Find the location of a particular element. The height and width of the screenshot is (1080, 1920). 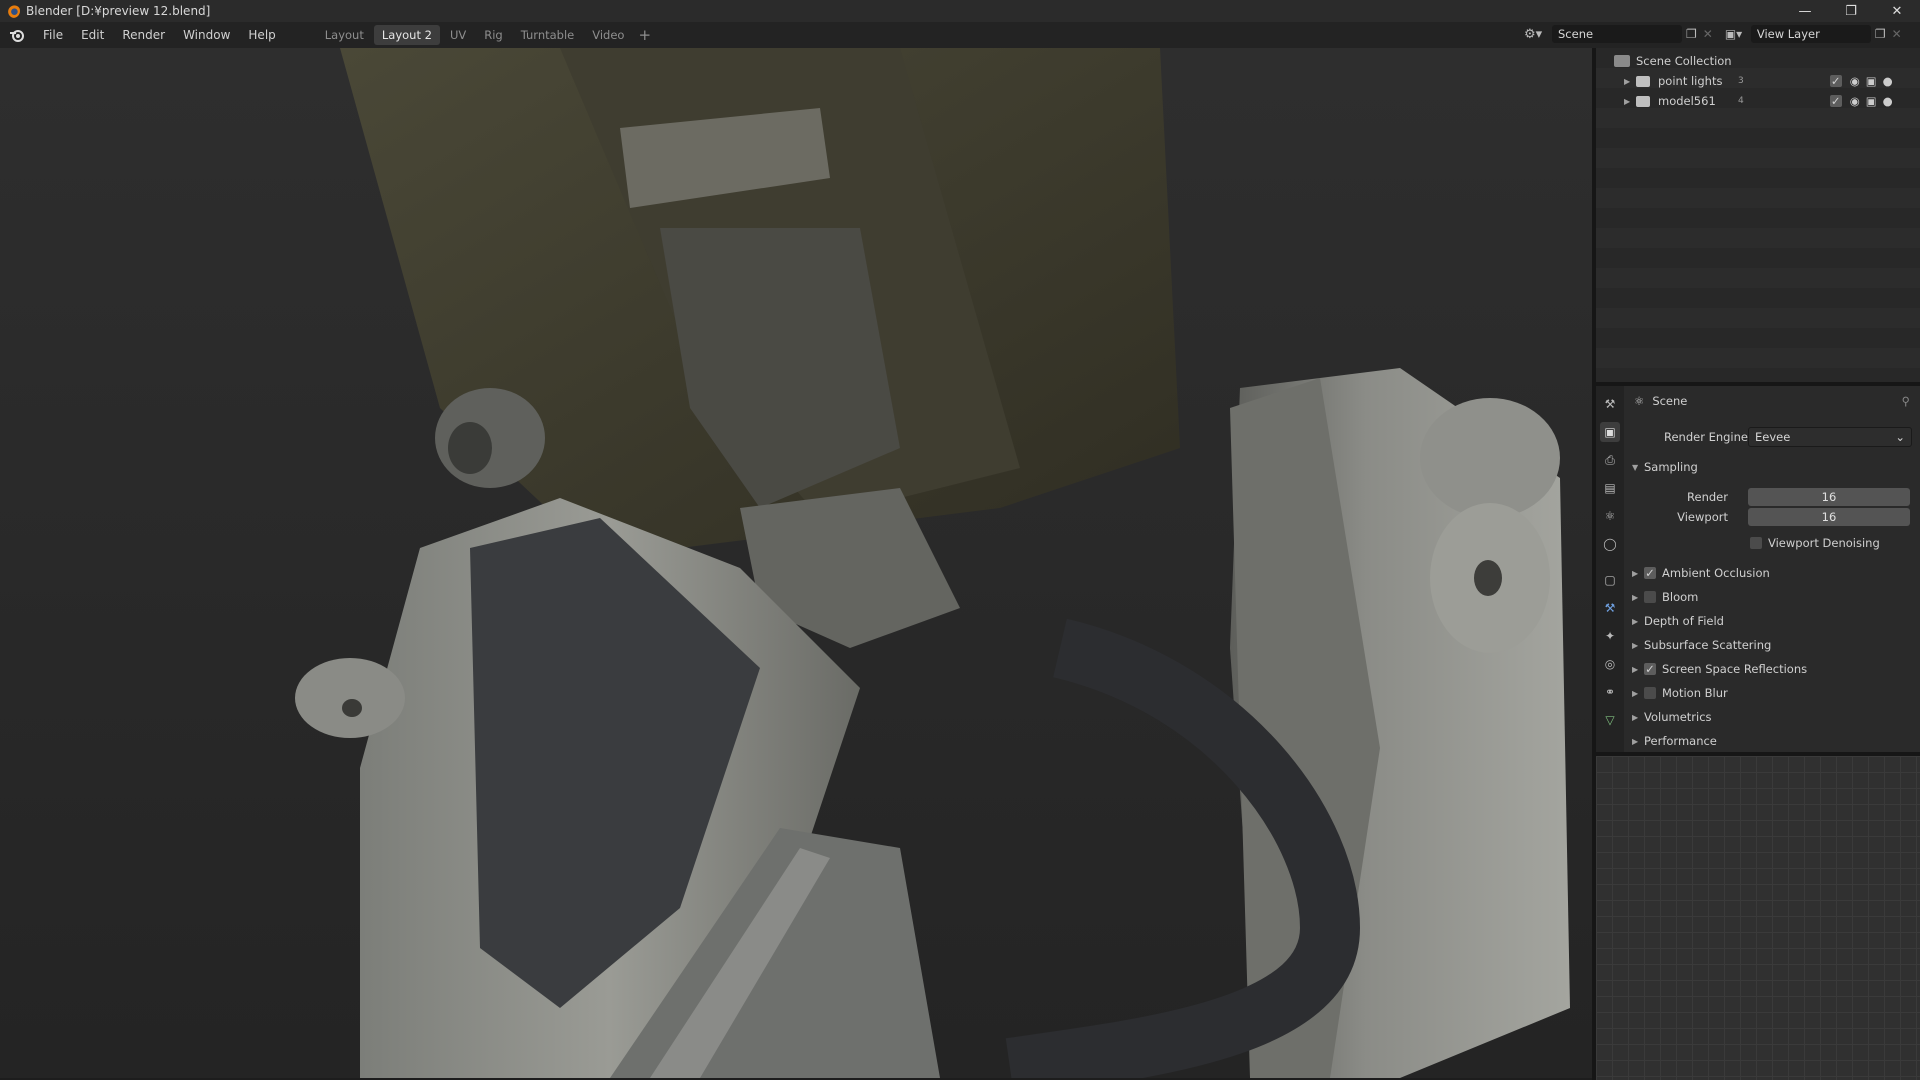

workspace-tab-rig: Rig is located at coordinates (493, 35).